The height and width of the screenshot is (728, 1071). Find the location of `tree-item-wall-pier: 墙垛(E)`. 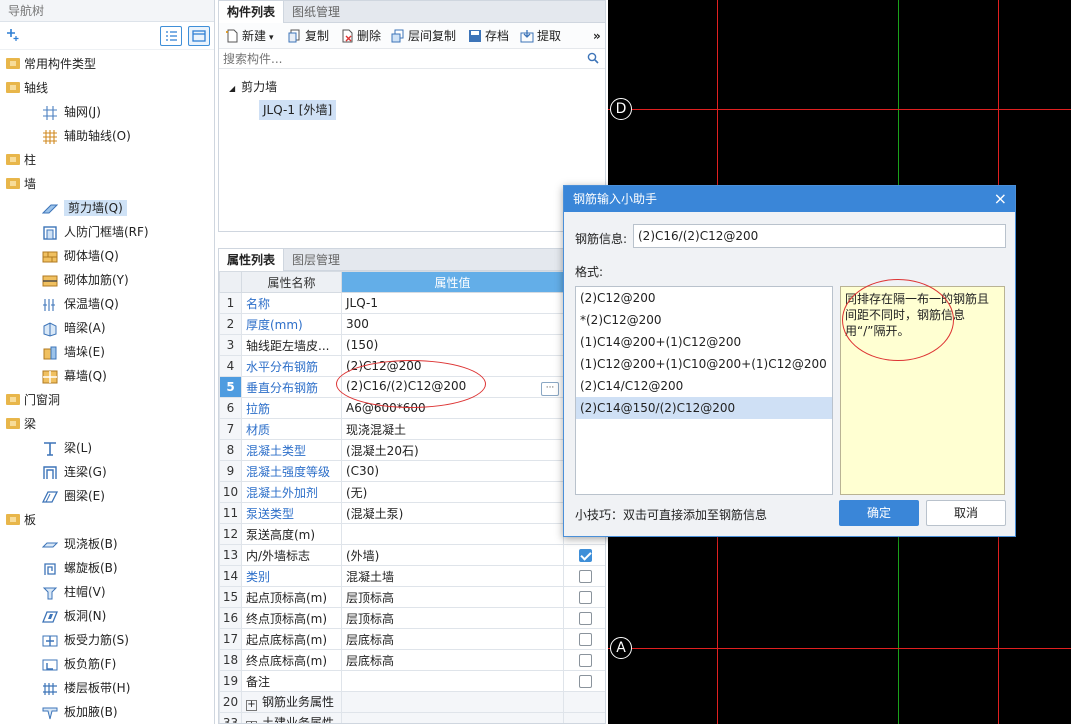

tree-item-wall-pier: 墙垛(E) is located at coordinates (52, 352).